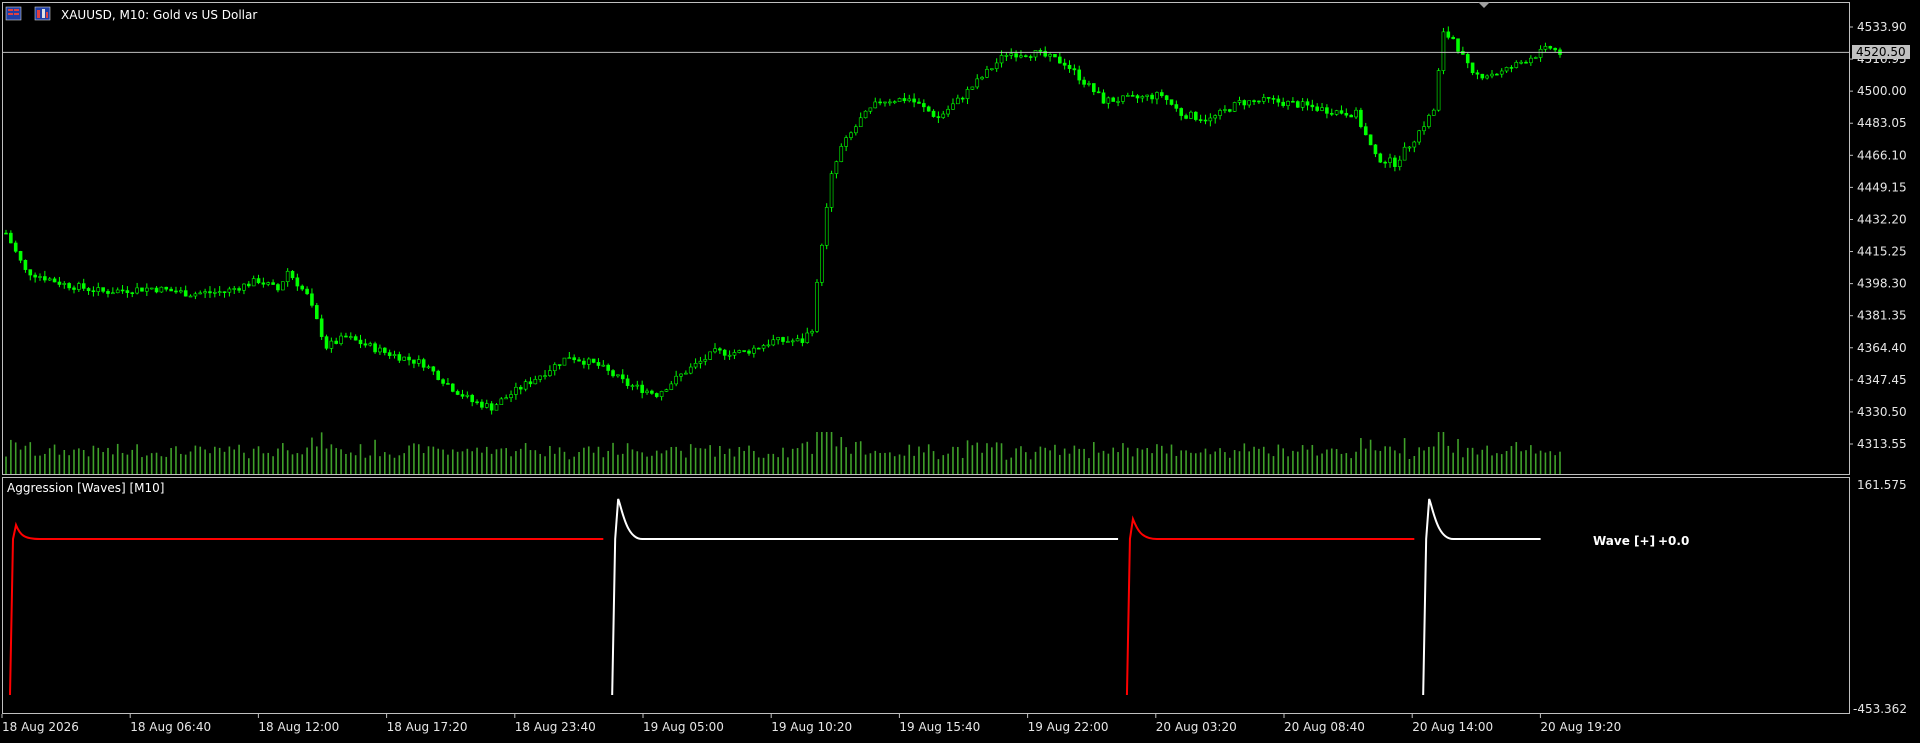 The height and width of the screenshot is (743, 1920). What do you see at coordinates (1481, 597) in the screenshot?
I see `wave-line` at bounding box center [1481, 597].